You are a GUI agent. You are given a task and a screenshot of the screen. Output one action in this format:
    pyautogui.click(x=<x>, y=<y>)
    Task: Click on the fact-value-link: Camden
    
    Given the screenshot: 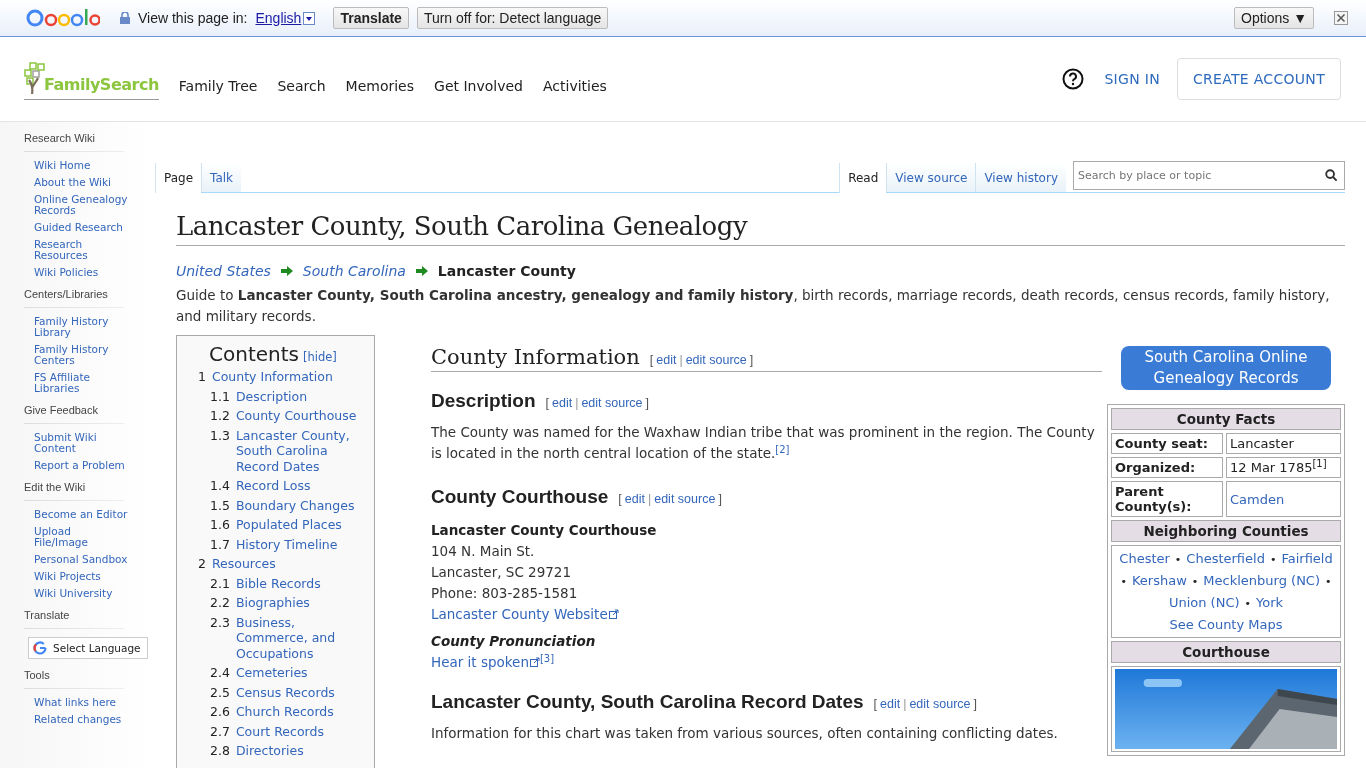 What is the action you would take?
    pyautogui.click(x=1283, y=499)
    